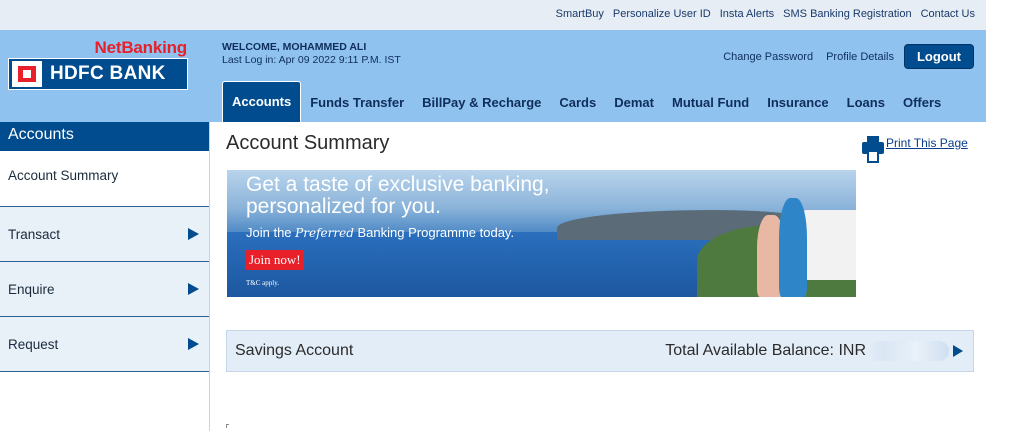  Describe the element at coordinates (908, 351) in the screenshot. I see `redacted-balance` at that location.